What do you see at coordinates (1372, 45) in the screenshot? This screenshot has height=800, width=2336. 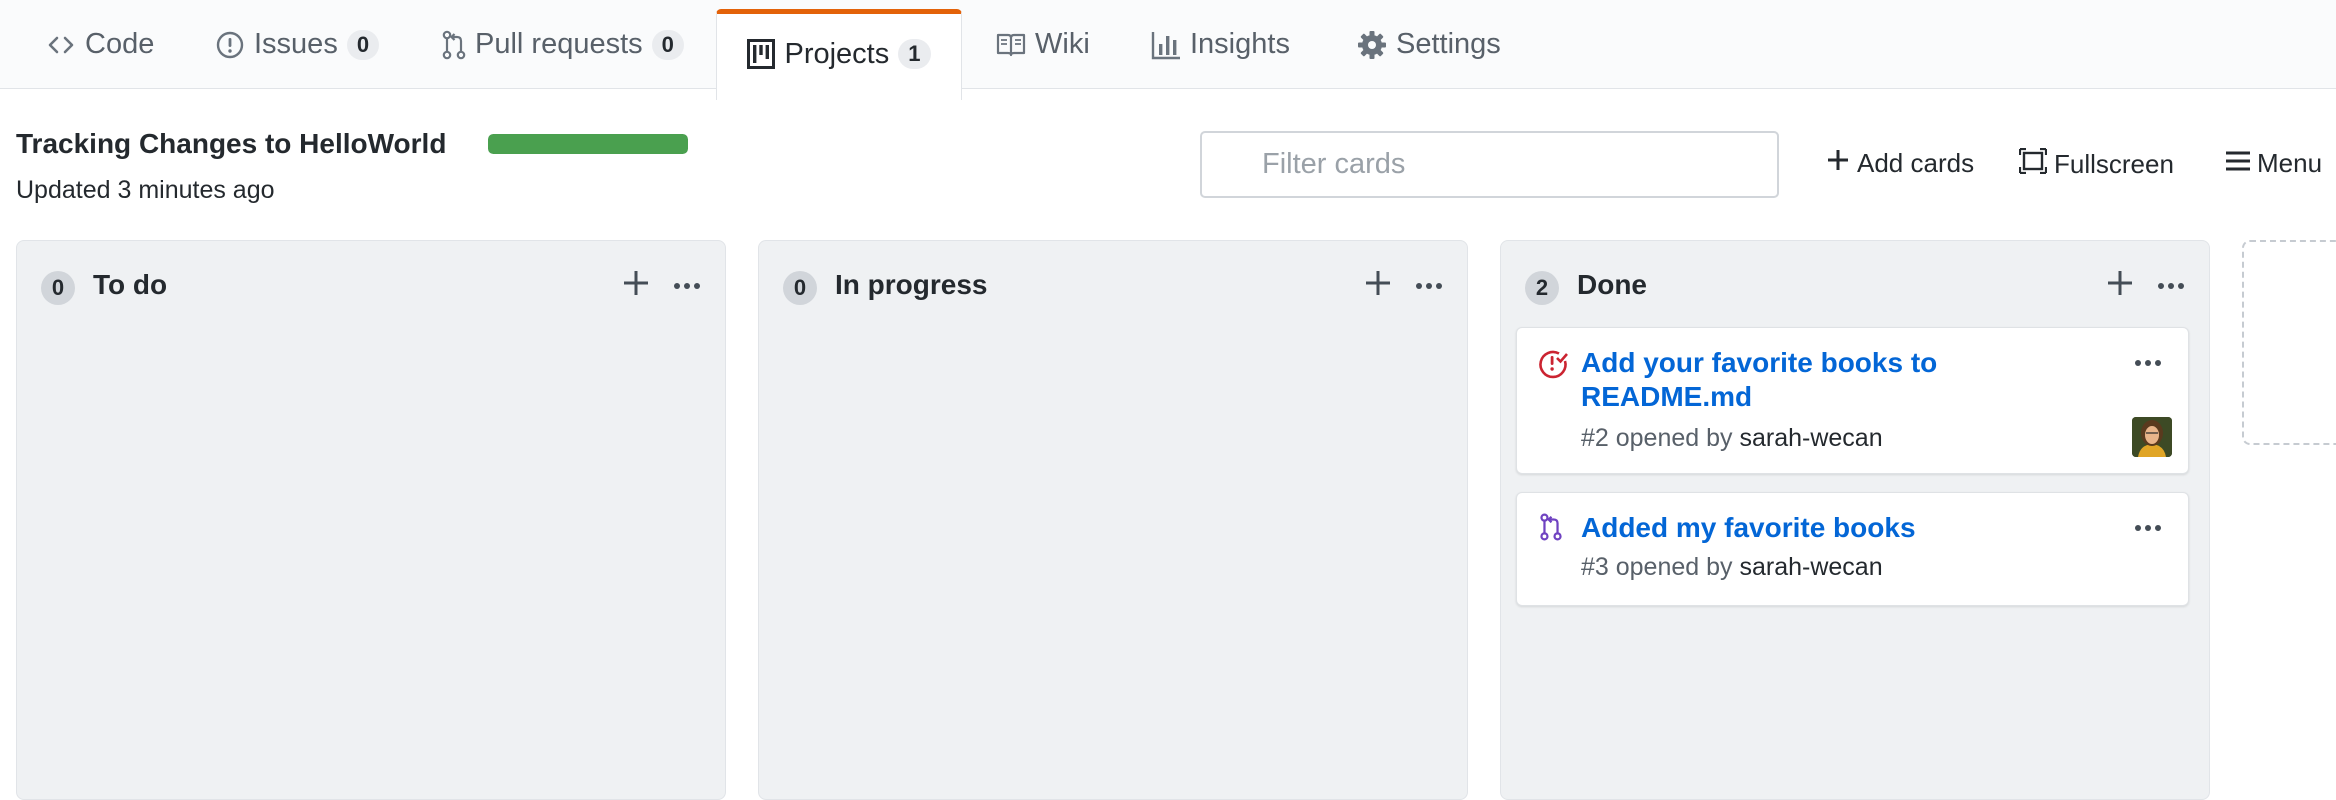 I see `gear-icon` at bounding box center [1372, 45].